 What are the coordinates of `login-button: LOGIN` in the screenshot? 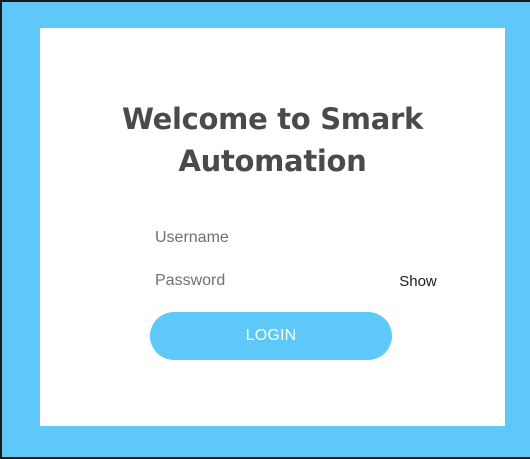 It's located at (271, 336).